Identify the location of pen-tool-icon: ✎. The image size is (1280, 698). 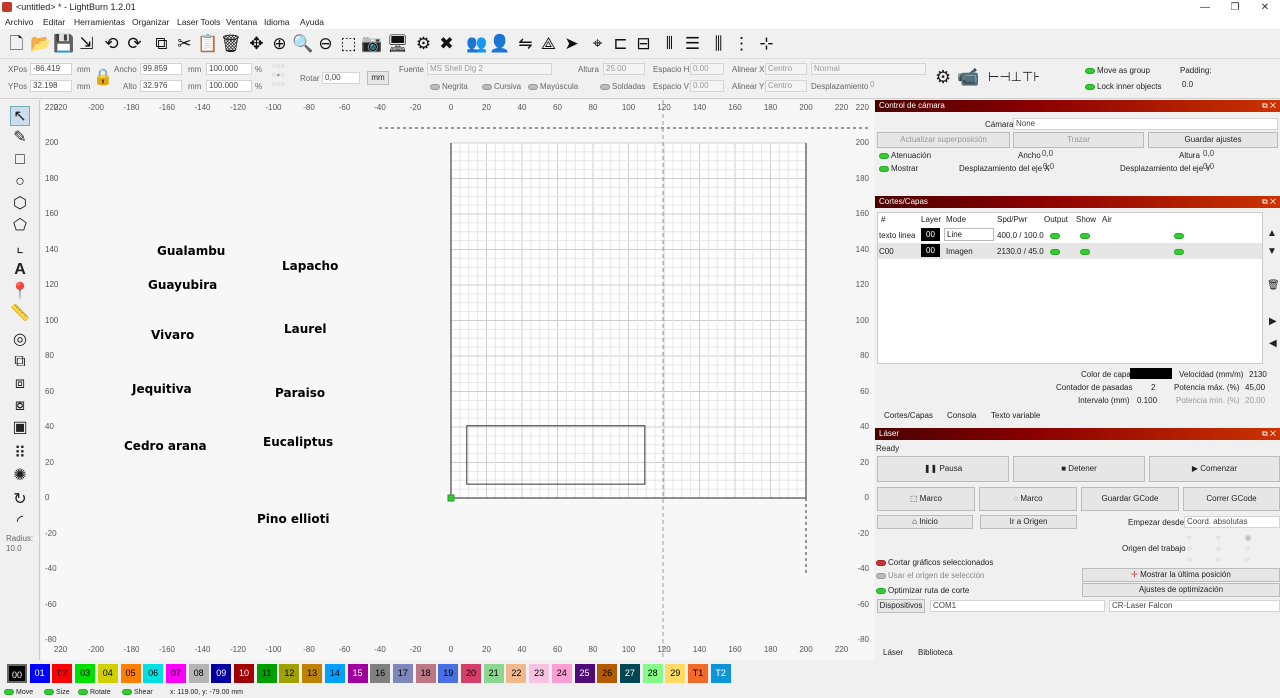
(20, 138).